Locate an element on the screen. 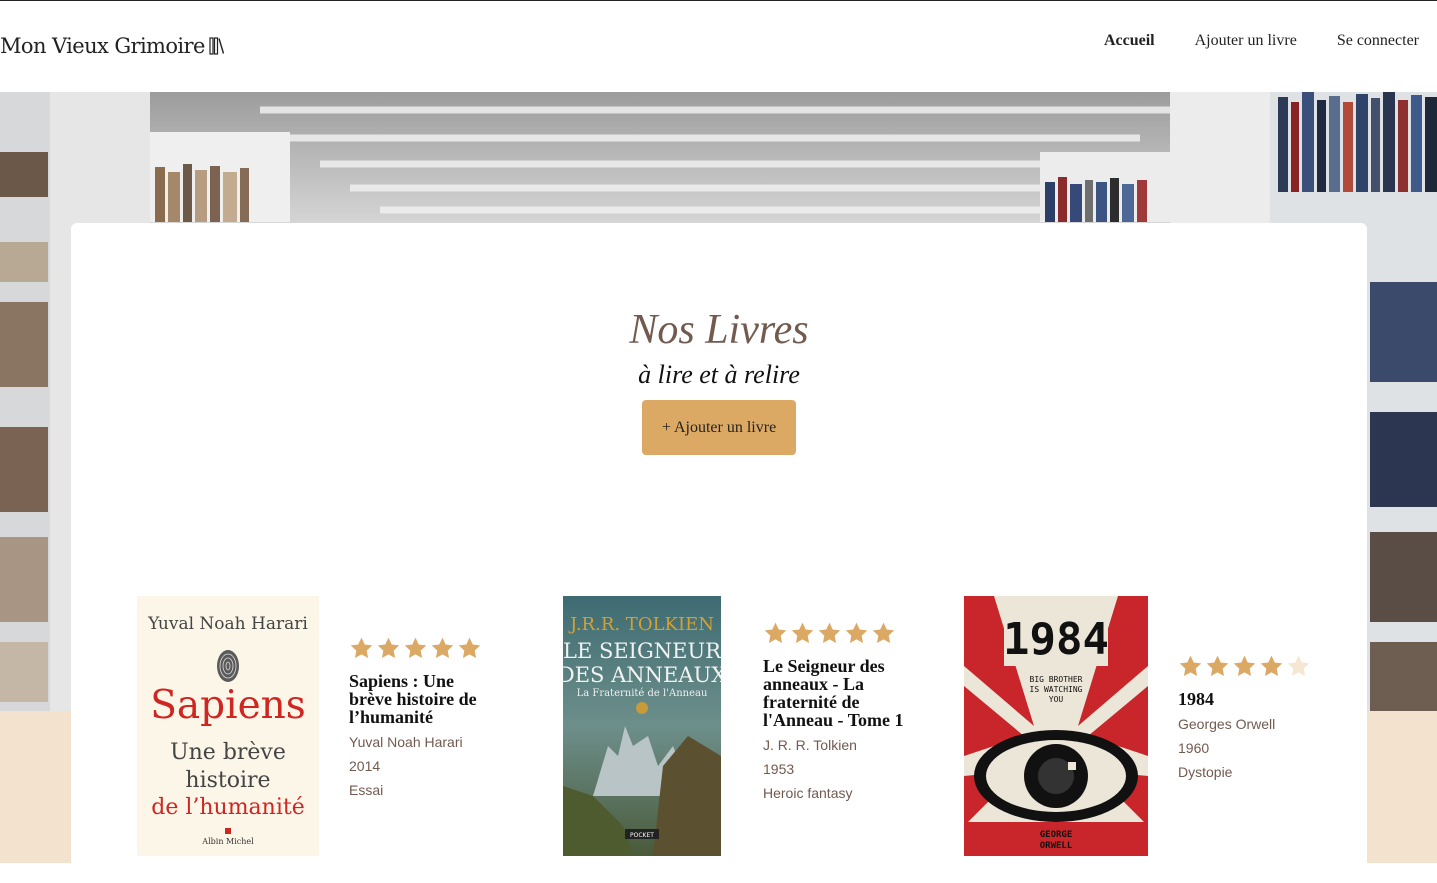 This screenshot has width=1437, height=883. svg-text: La Fraternité de l'Anneau is located at coordinates (642, 693).